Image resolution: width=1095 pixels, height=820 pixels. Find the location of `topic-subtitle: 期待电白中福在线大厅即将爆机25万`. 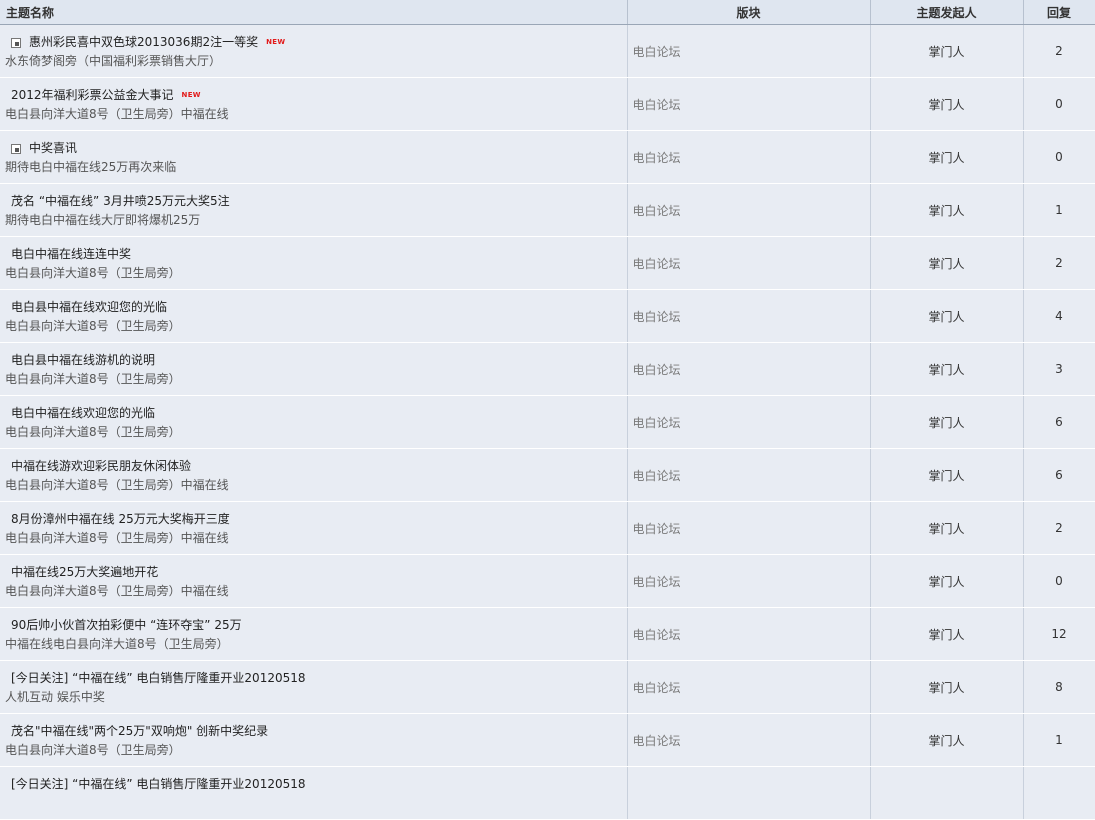

topic-subtitle: 期待电白中福在线大厅即将爆机25万 is located at coordinates (103, 220).